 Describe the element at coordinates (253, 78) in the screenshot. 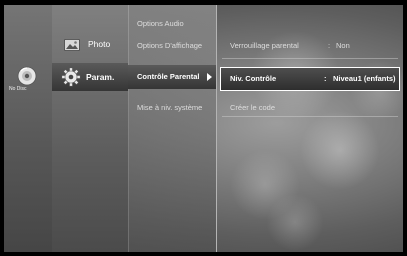

I see `level-label: Niv. Contrôle` at that location.